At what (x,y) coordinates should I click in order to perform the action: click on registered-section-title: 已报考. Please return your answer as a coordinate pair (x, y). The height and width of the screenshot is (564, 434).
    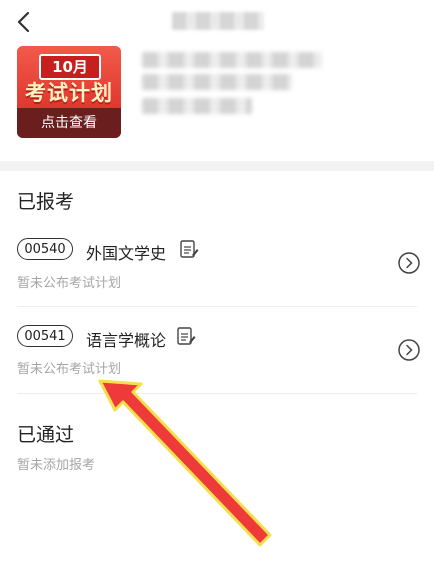
    Looking at the image, I should click on (46, 202).